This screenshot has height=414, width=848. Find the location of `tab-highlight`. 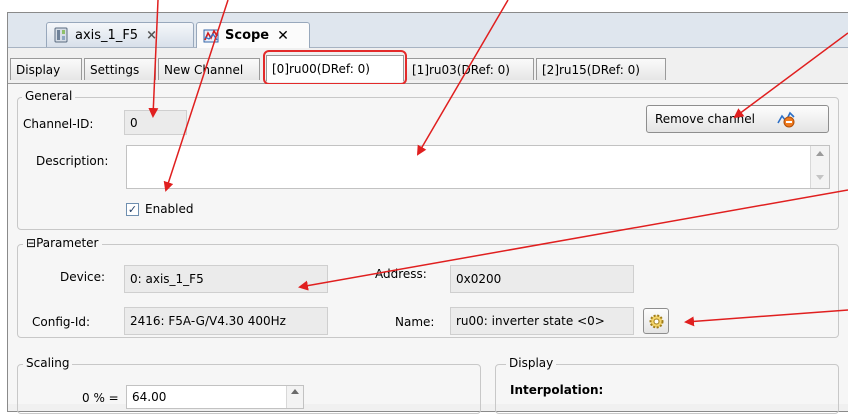

tab-highlight is located at coordinates (335, 67).